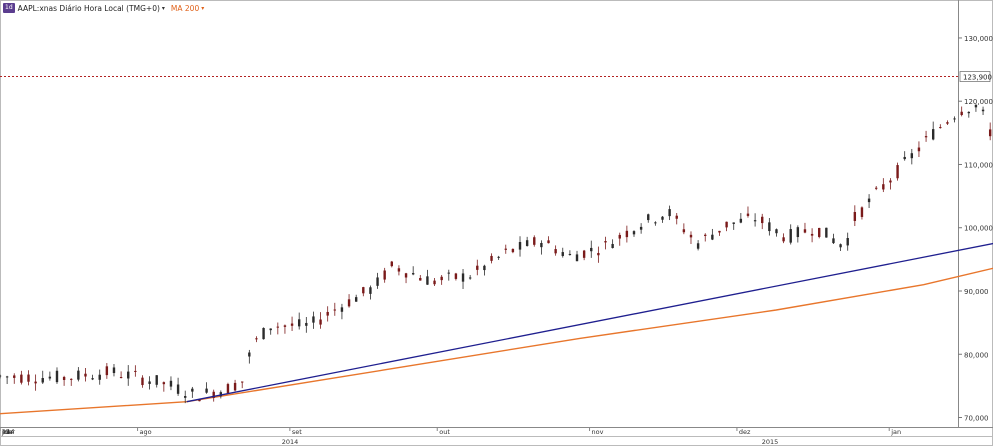 The width and height of the screenshot is (993, 446). Describe the element at coordinates (297, 432) in the screenshot. I see `x-tick-label: set` at that location.